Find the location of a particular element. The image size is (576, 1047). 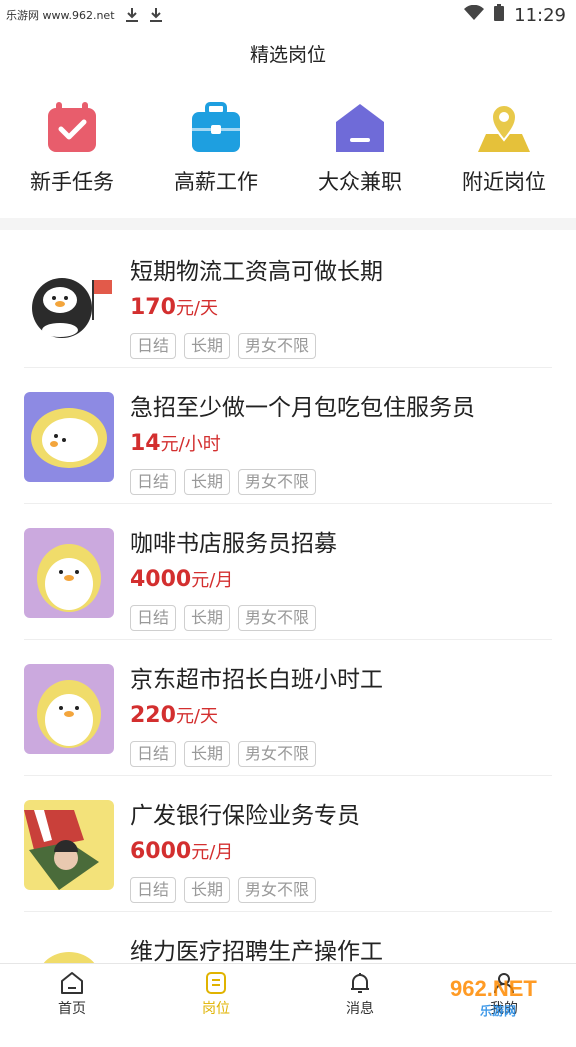

site-label: 乐游网 www.962.net is located at coordinates (60, 15).